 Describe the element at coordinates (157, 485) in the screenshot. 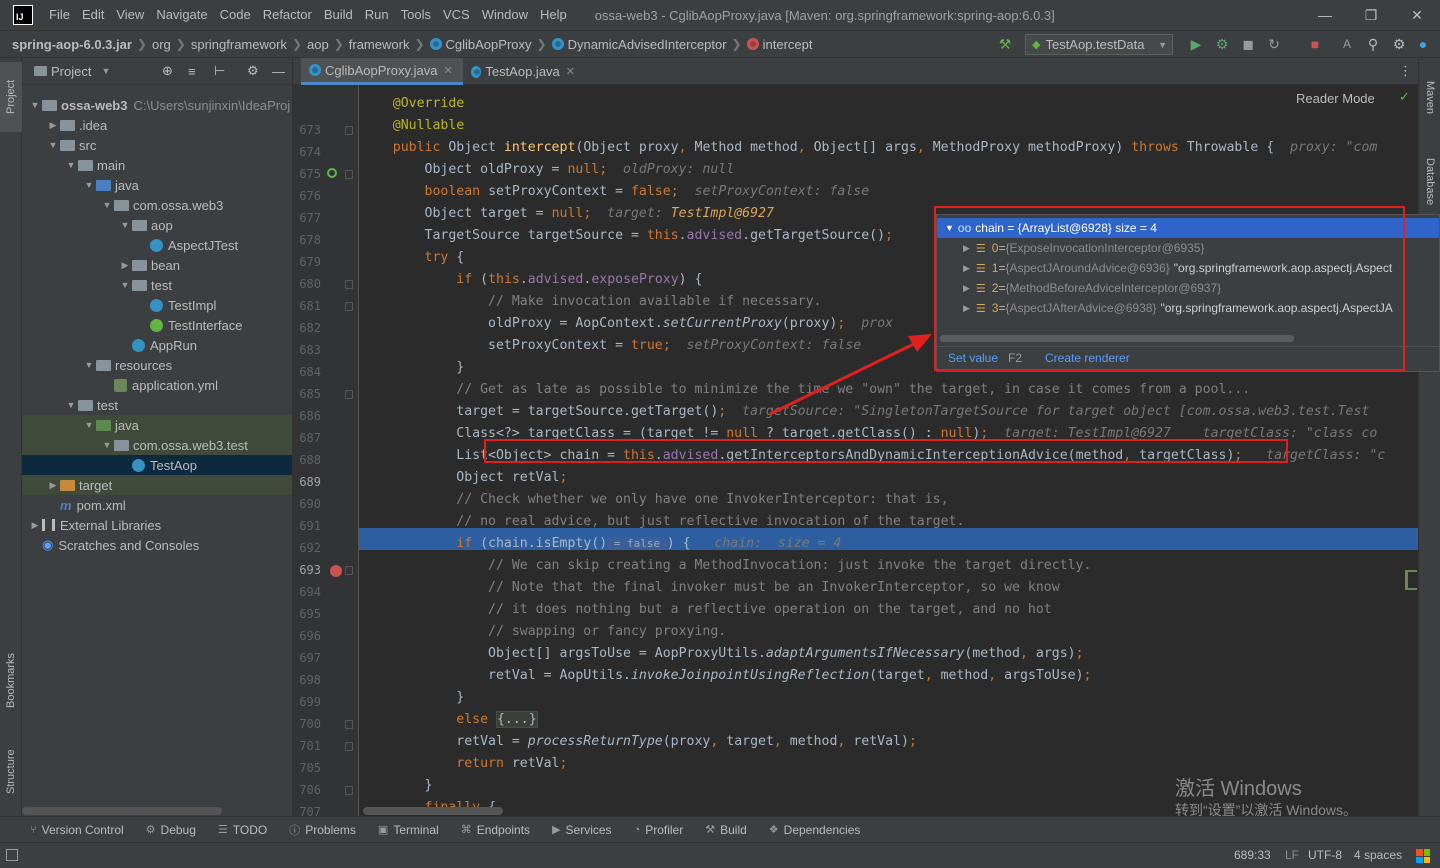

I see `tree-item-target: ▶ target` at that location.